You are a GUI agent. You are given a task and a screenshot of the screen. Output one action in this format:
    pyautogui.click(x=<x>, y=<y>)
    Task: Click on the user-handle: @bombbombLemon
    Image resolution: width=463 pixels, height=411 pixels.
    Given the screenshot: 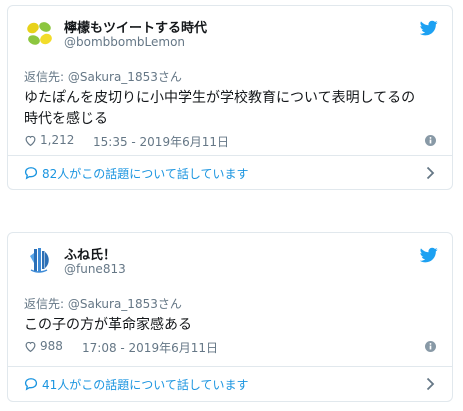 What is the action you would take?
    pyautogui.click(x=124, y=42)
    